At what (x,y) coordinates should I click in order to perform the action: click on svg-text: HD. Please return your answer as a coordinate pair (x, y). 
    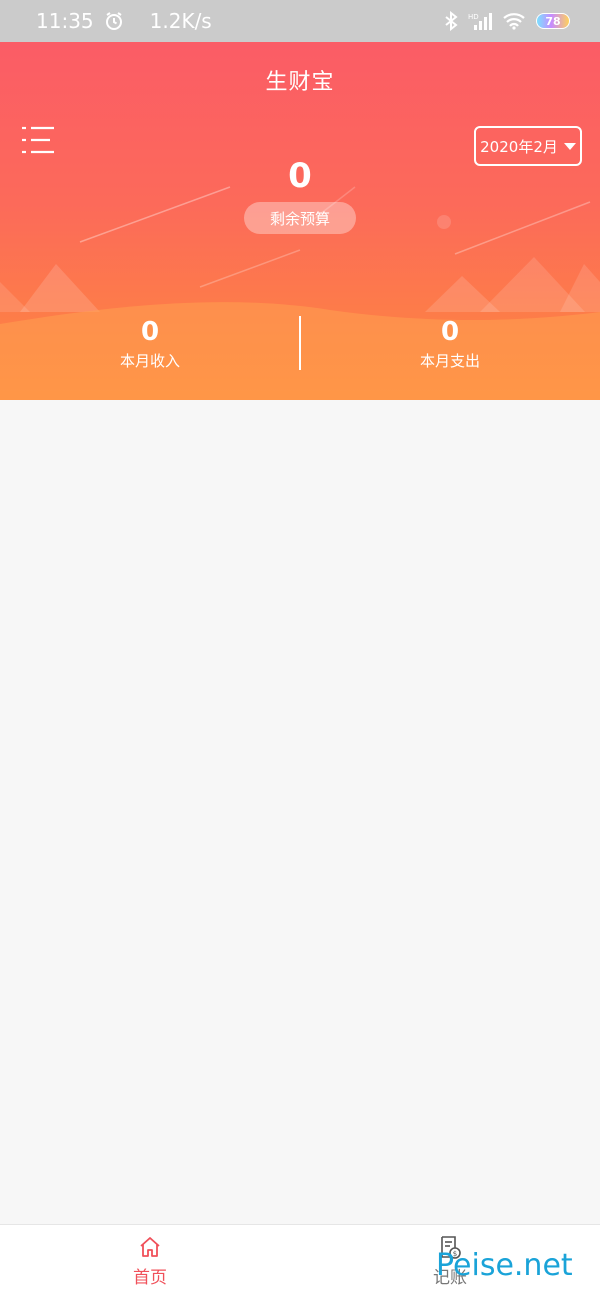
    Looking at the image, I should click on (473, 17).